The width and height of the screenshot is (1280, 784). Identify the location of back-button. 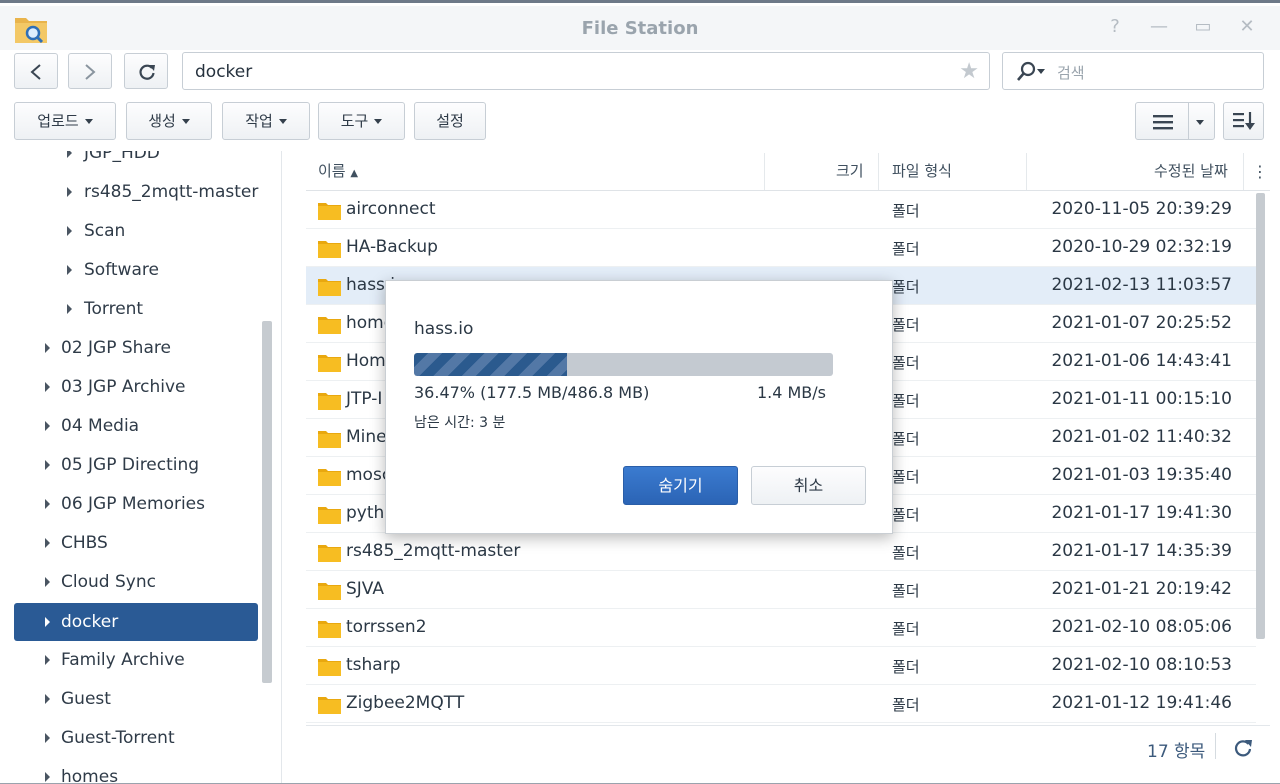
(36, 71).